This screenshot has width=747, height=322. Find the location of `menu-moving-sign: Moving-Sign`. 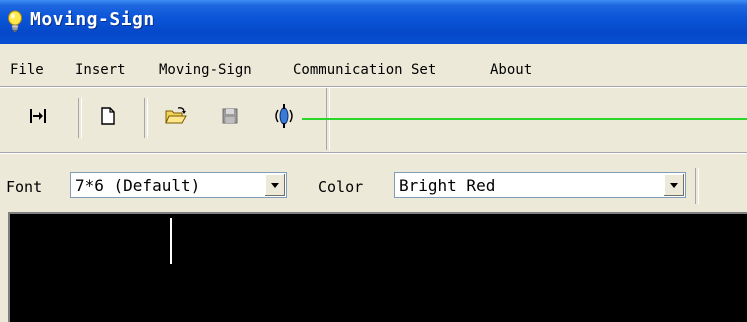

menu-moving-sign: Moving-Sign is located at coordinates (205, 70).